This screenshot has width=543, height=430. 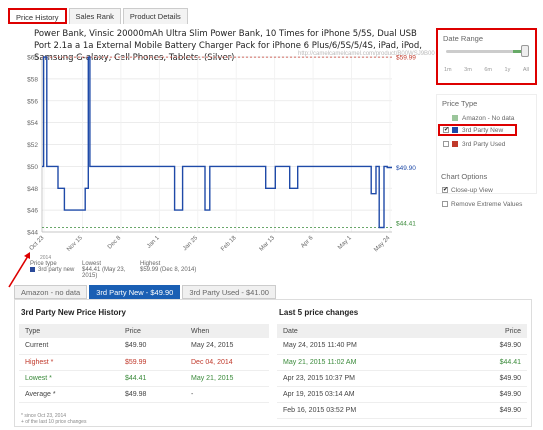 I want to click on date-range-labels: 1m 3m 6m 1y All, so click(x=486, y=70).